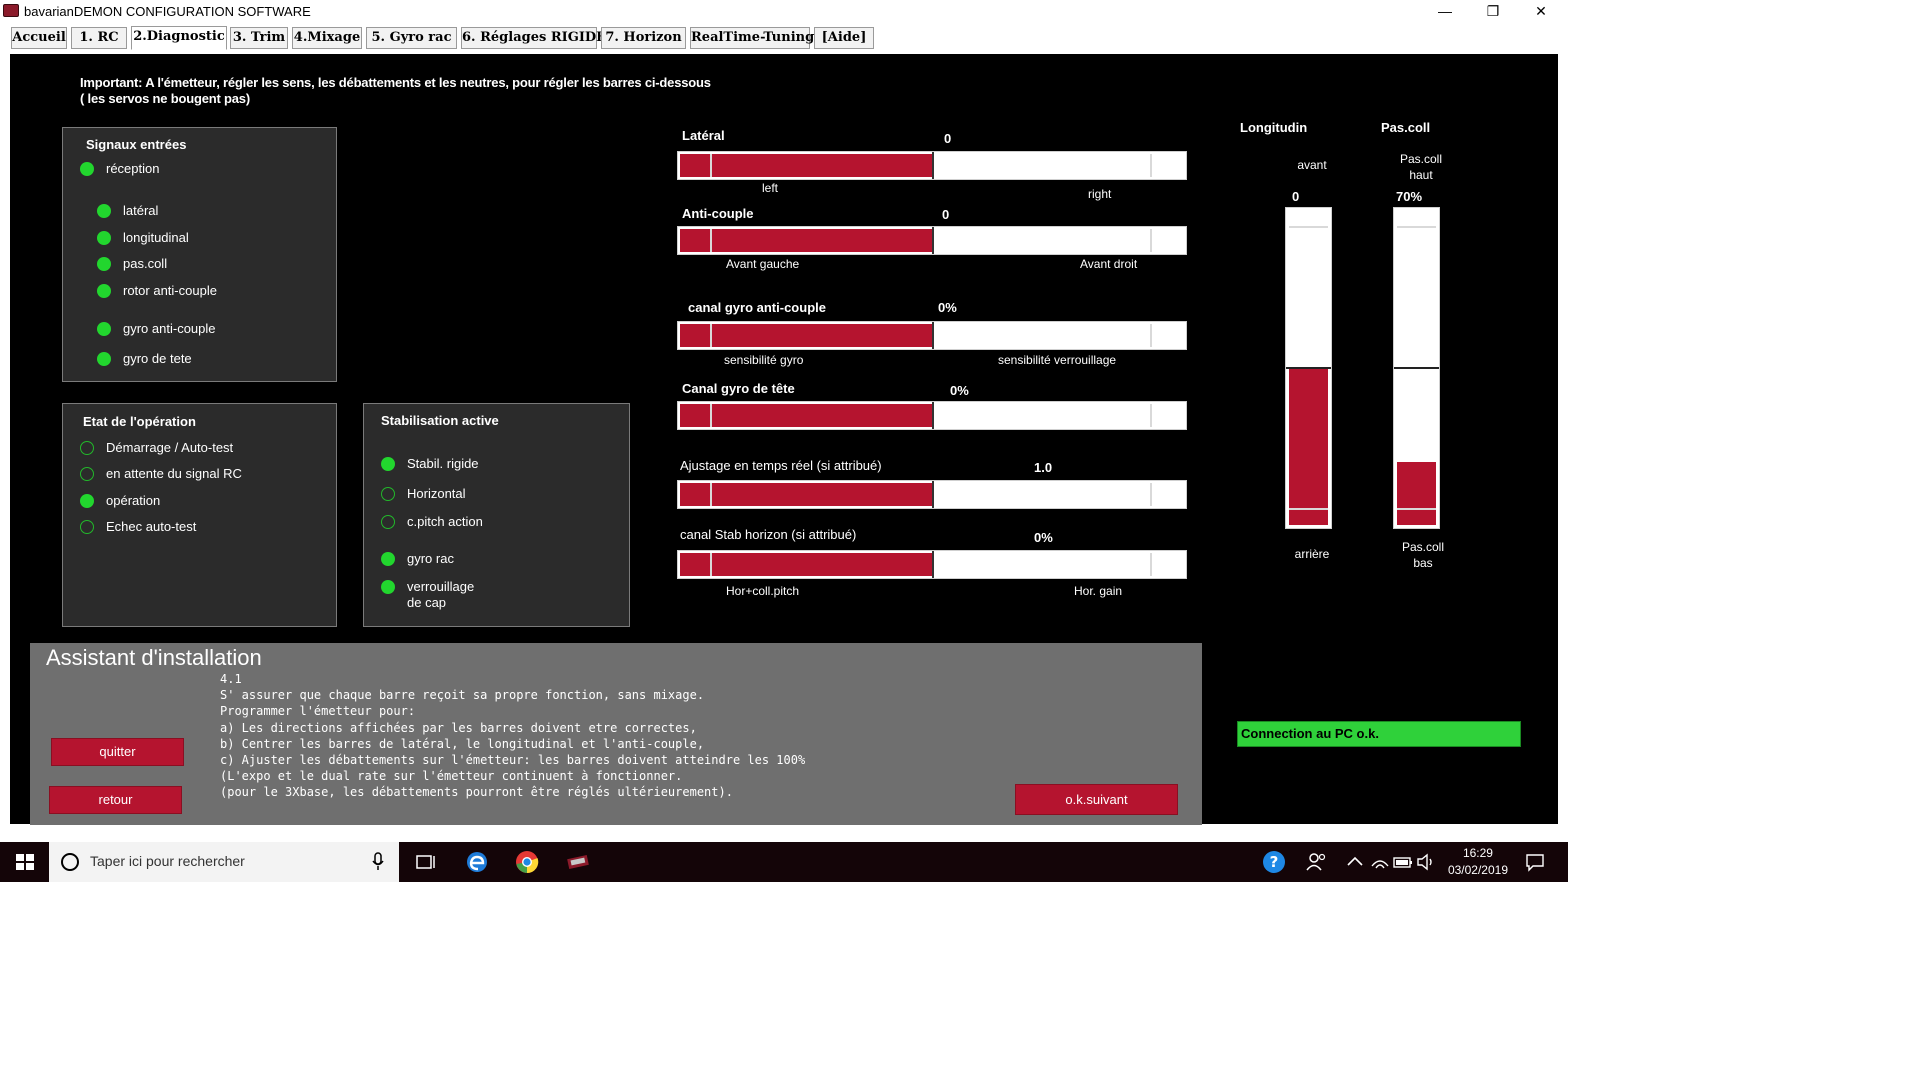 The height and width of the screenshot is (1080, 1920). Describe the element at coordinates (378, 862) in the screenshot. I see `microphone-icon` at that location.